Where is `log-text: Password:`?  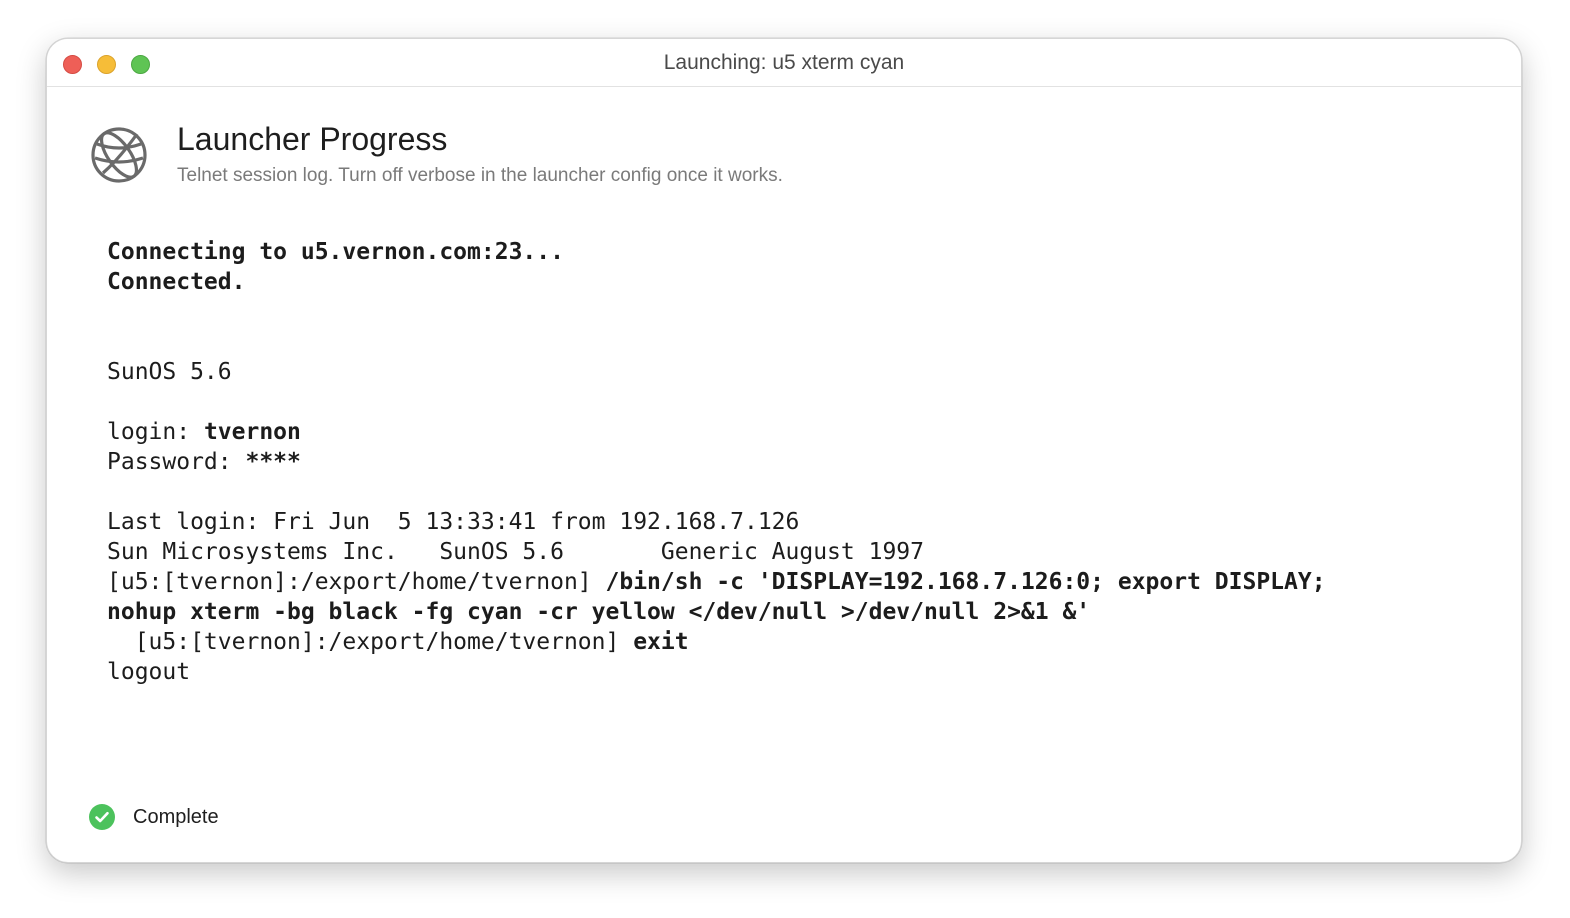
log-text: Password: is located at coordinates (176, 462).